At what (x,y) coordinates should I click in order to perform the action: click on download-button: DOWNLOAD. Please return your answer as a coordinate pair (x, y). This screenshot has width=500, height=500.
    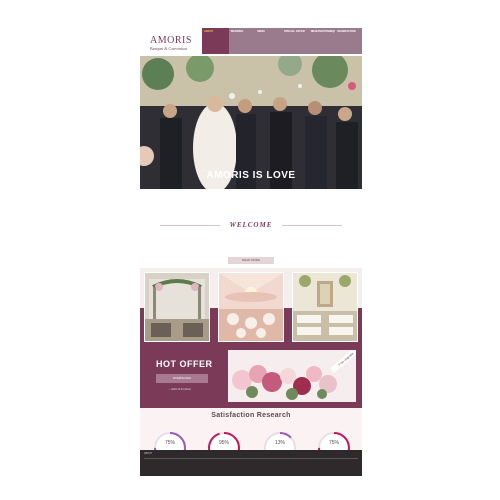
    Looking at the image, I should click on (182, 378).